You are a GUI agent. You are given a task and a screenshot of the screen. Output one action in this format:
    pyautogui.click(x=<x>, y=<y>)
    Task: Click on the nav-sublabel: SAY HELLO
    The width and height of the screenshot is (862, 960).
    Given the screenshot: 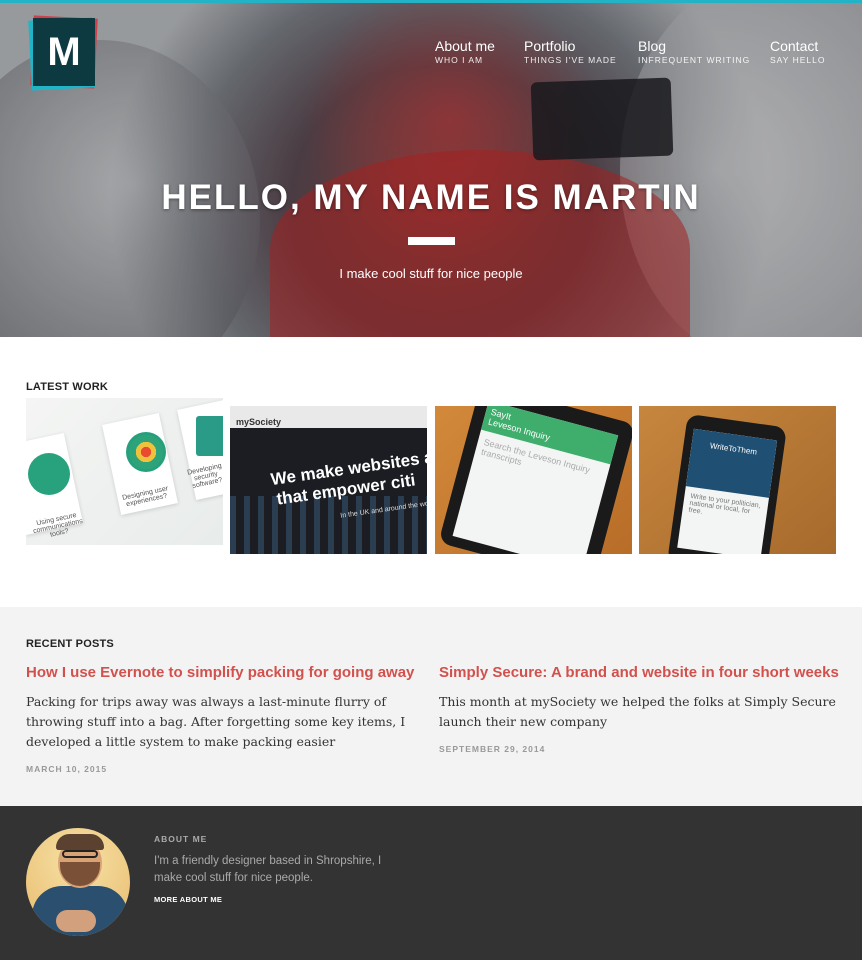 What is the action you would take?
    pyautogui.click(x=798, y=60)
    